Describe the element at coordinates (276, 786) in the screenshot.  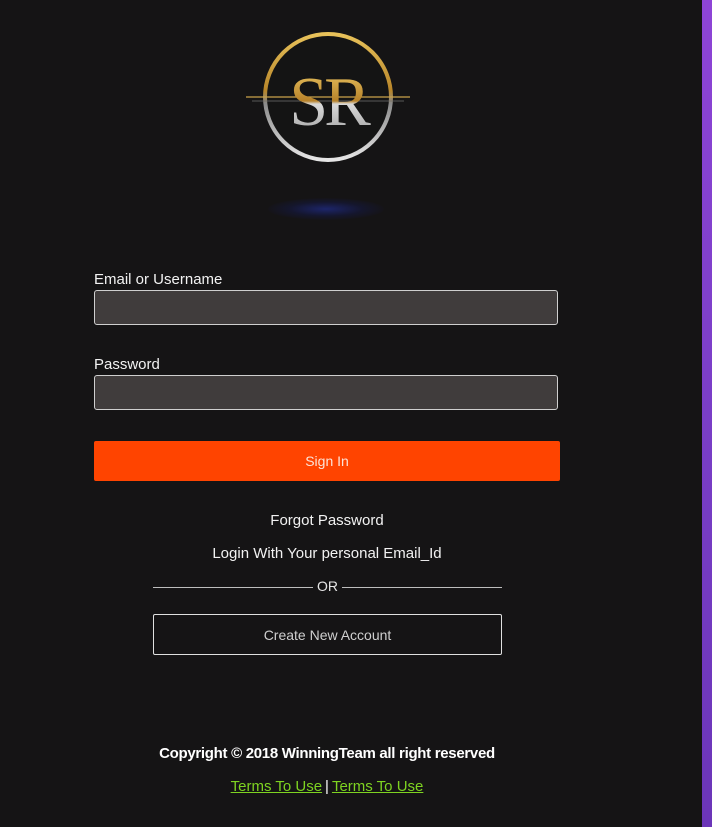
I see `terms-link-1: Terms To Use` at that location.